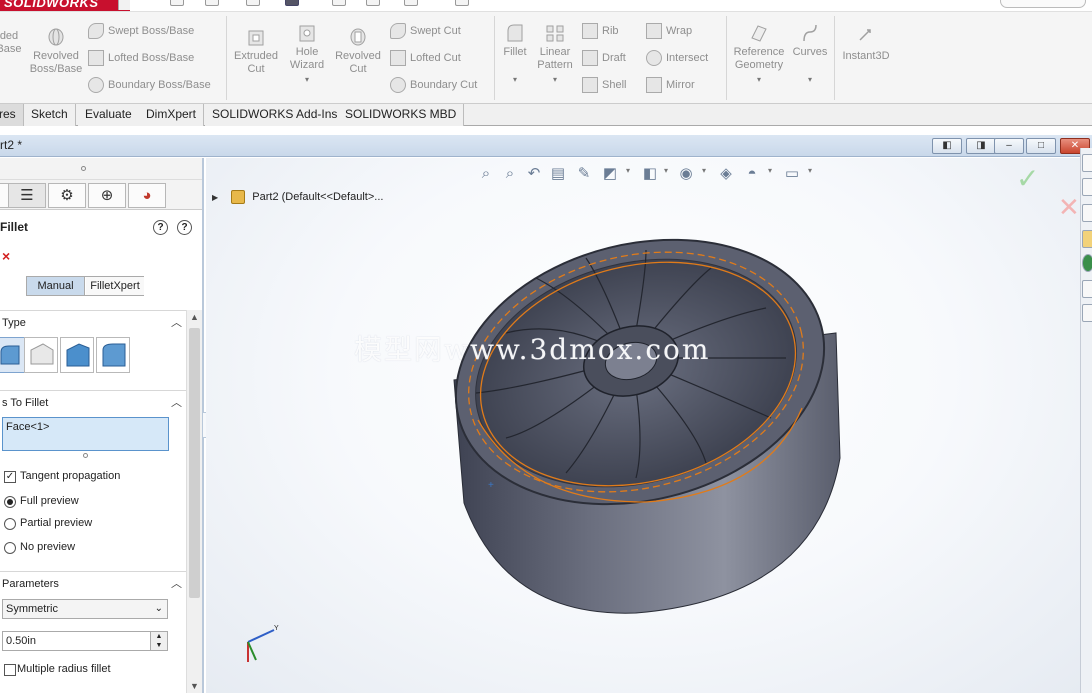 The width and height of the screenshot is (1092, 693). I want to click on scroll-up-icon: ▲, so click(194, 317).